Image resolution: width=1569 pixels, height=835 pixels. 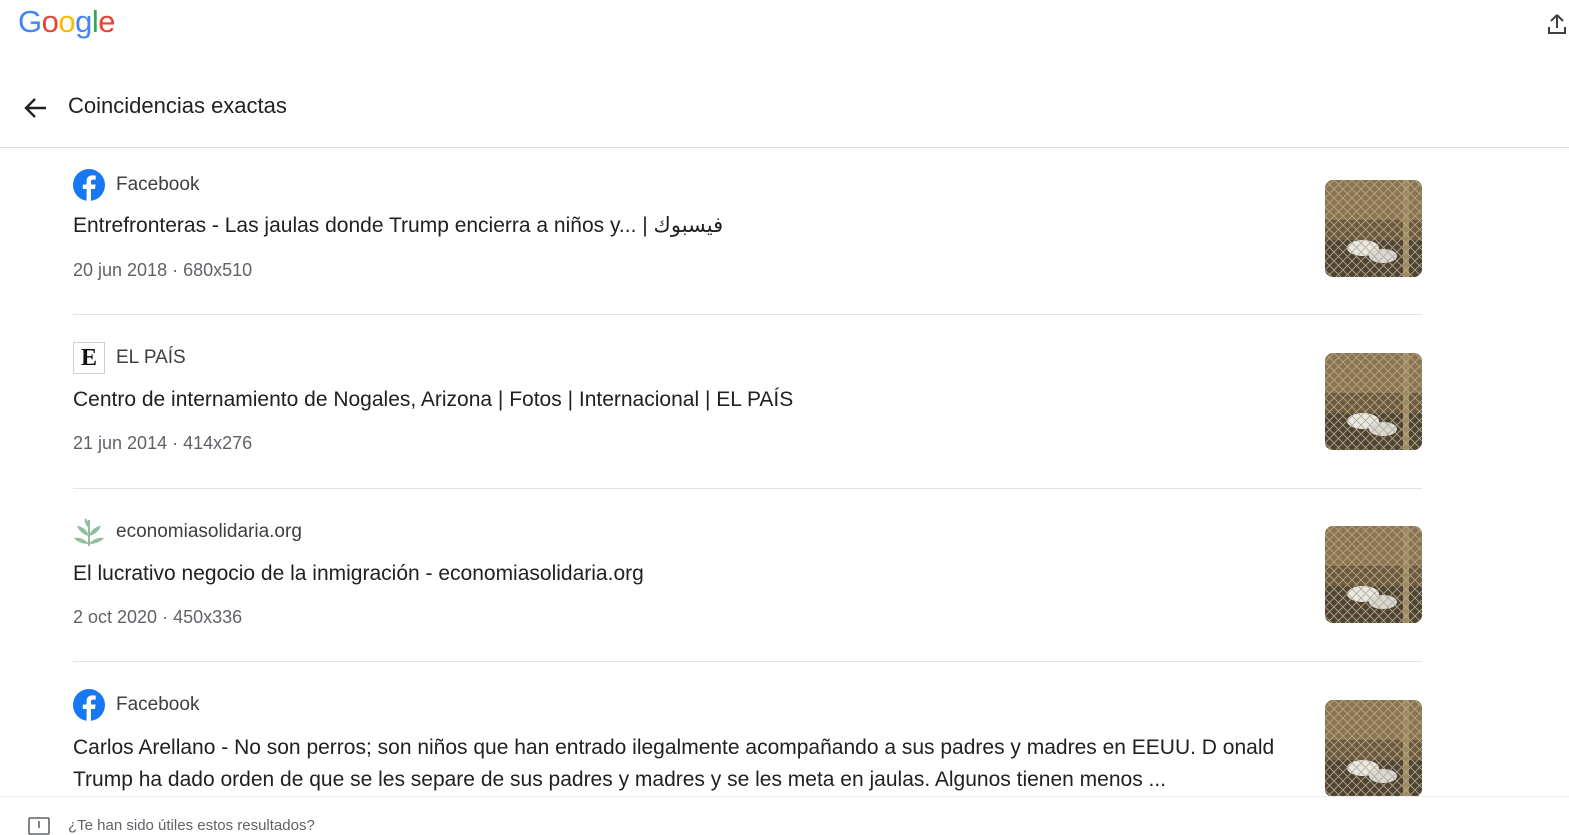 What do you see at coordinates (115, 617) in the screenshot?
I see `result-date: 2 oct 2020` at bounding box center [115, 617].